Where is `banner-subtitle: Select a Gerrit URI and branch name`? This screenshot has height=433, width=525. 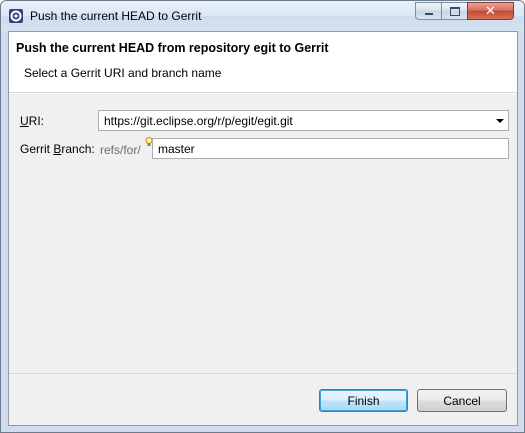
banner-subtitle: Select a Gerrit URI and branch name is located at coordinates (123, 73).